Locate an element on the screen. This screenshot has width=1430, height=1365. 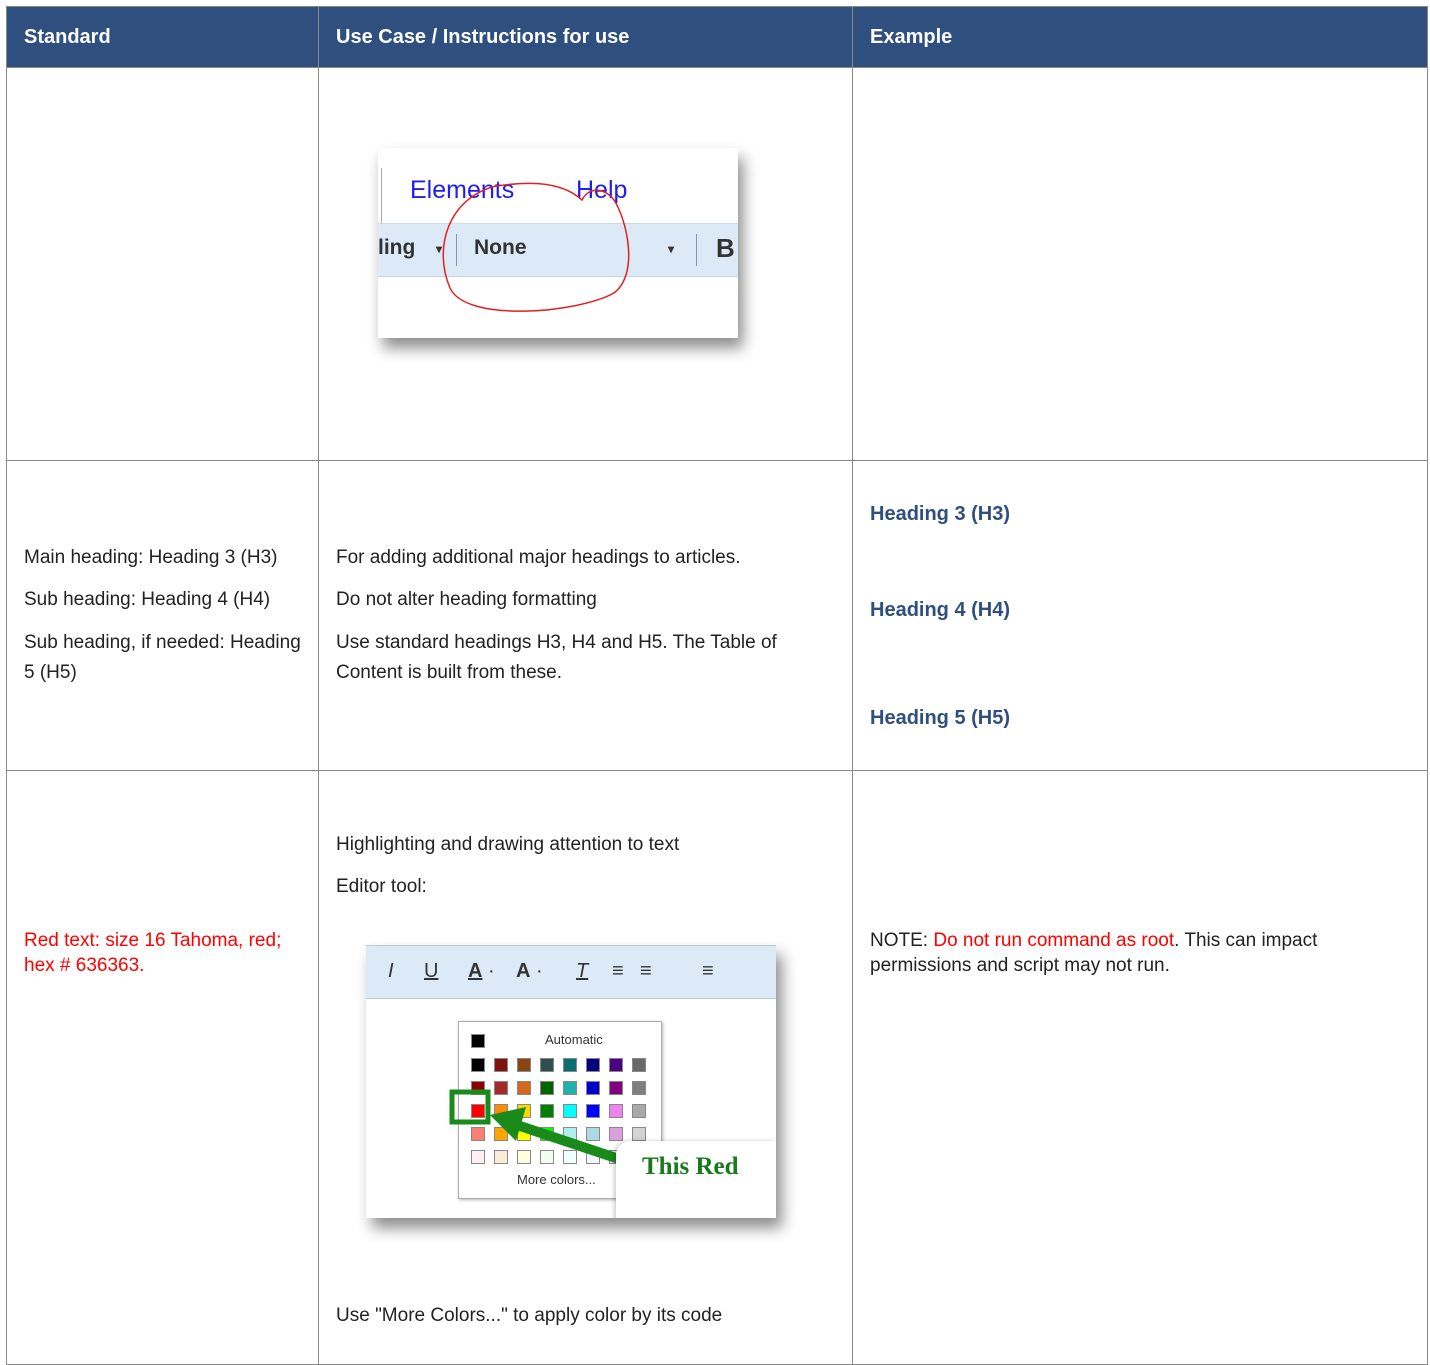
callout-box: This Red is located at coordinates (696, 1179).